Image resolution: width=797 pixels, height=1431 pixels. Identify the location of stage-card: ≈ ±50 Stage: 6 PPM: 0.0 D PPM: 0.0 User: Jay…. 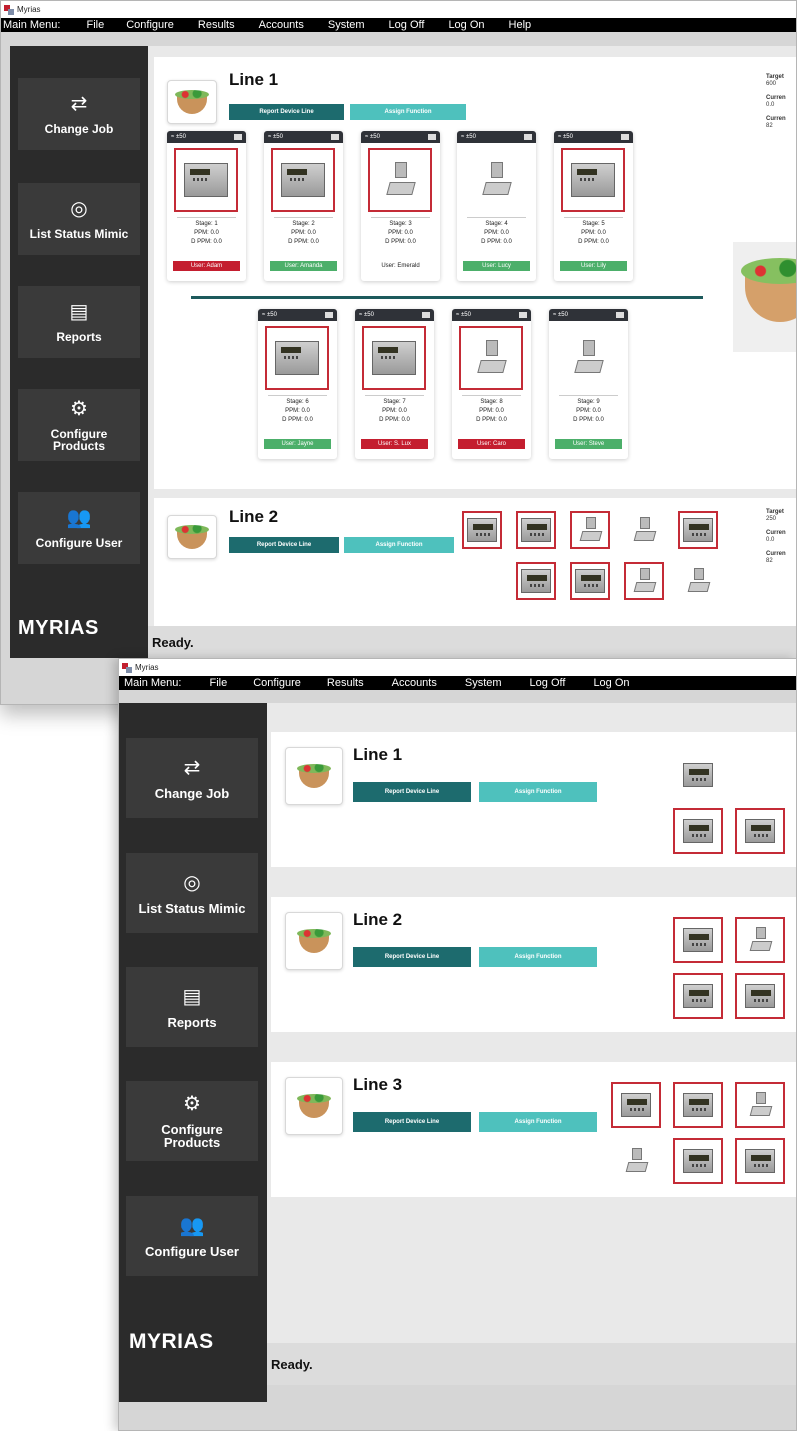
(297, 384).